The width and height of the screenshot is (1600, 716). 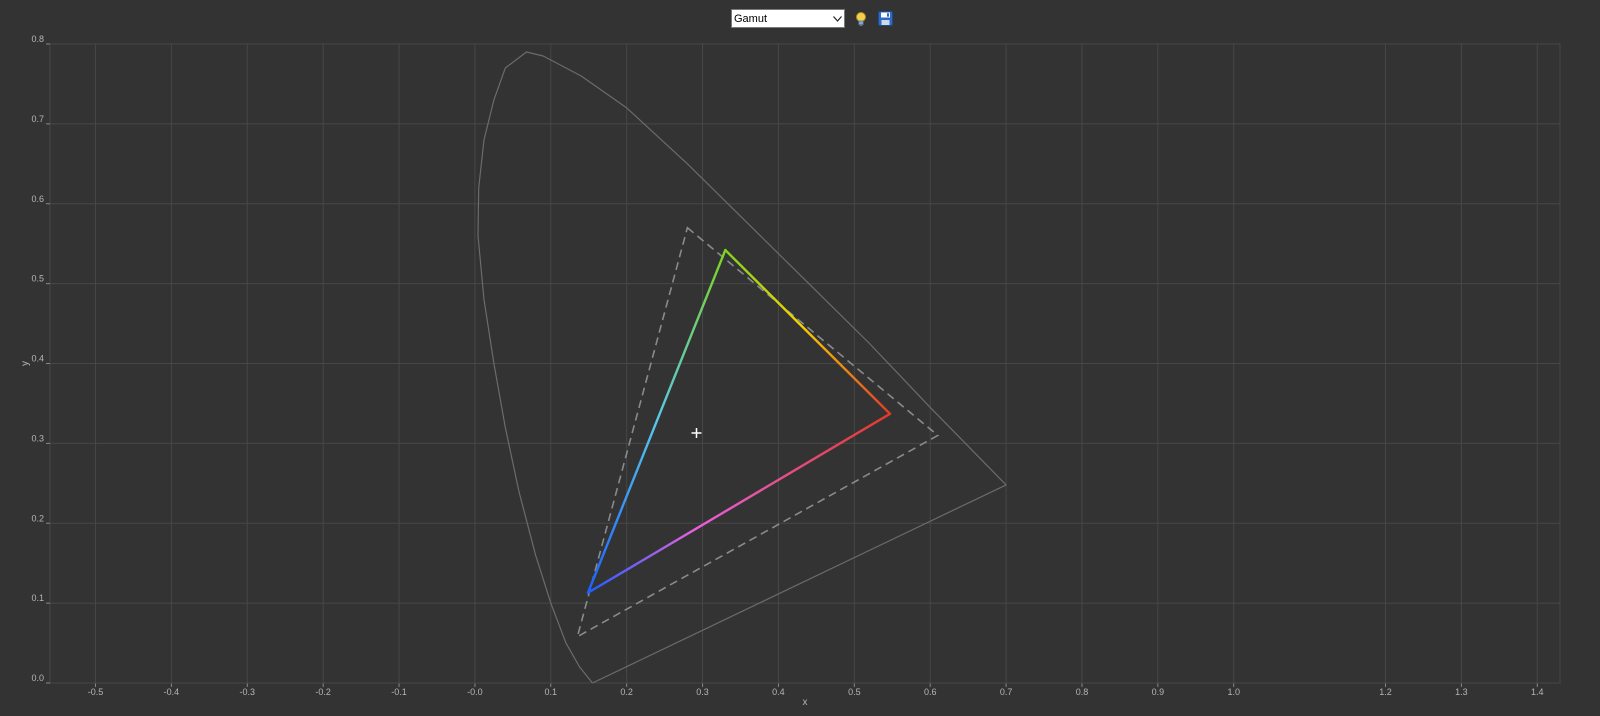 What do you see at coordinates (37, 359) in the screenshot?
I see `y-tick-label: 0.4` at bounding box center [37, 359].